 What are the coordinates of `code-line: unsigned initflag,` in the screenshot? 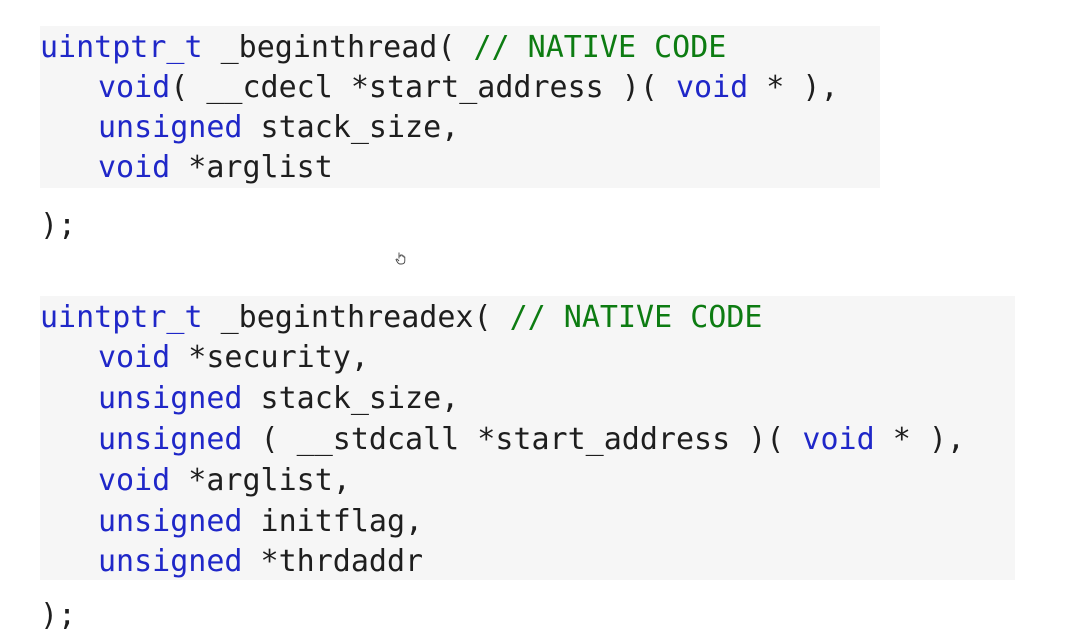 It's located at (231, 522).